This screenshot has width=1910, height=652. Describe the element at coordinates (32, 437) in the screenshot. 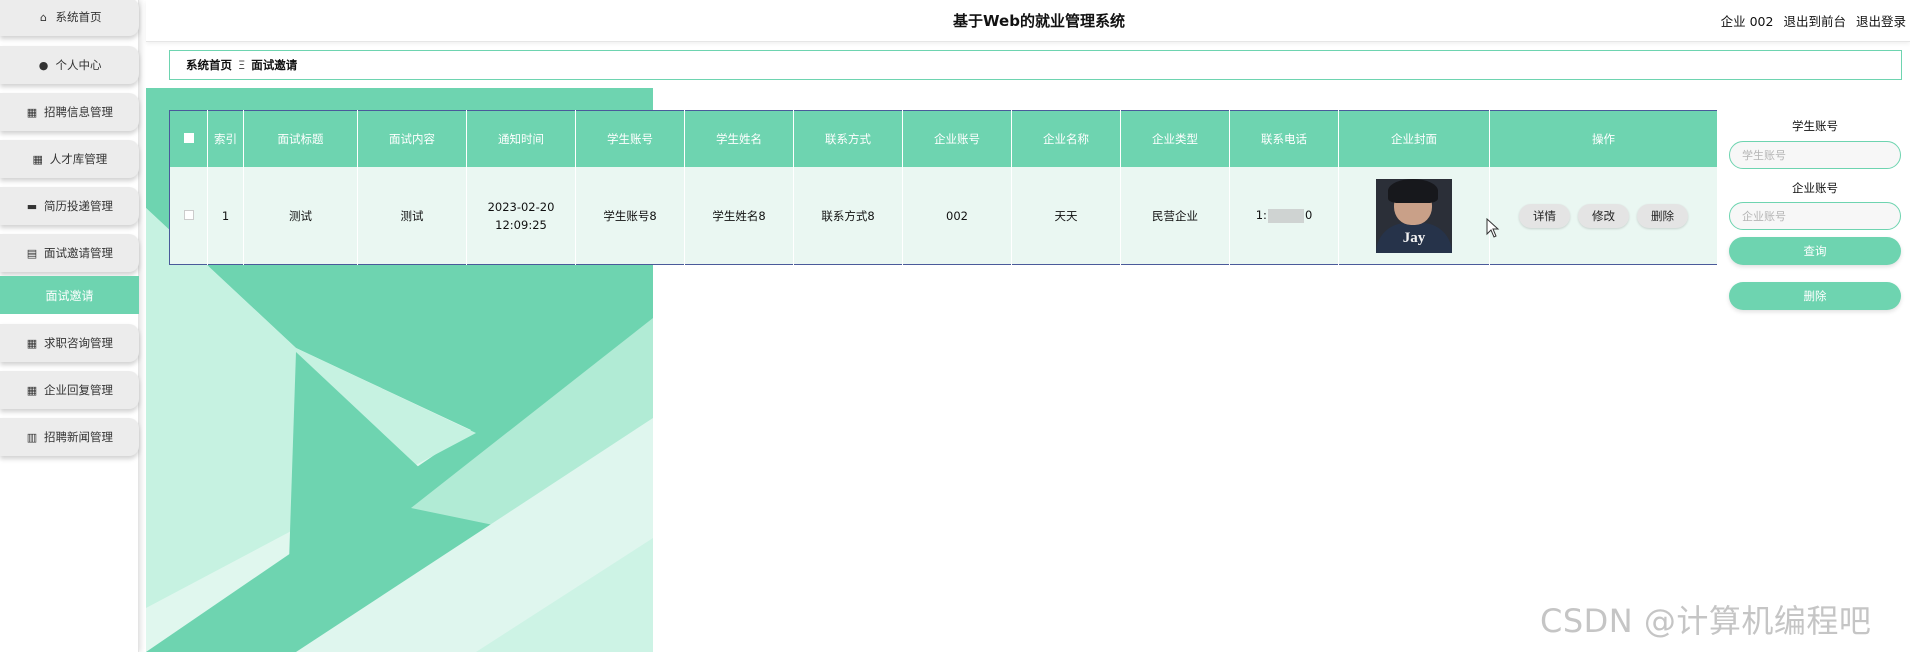

I see `list-grid-icon: ▥` at that location.